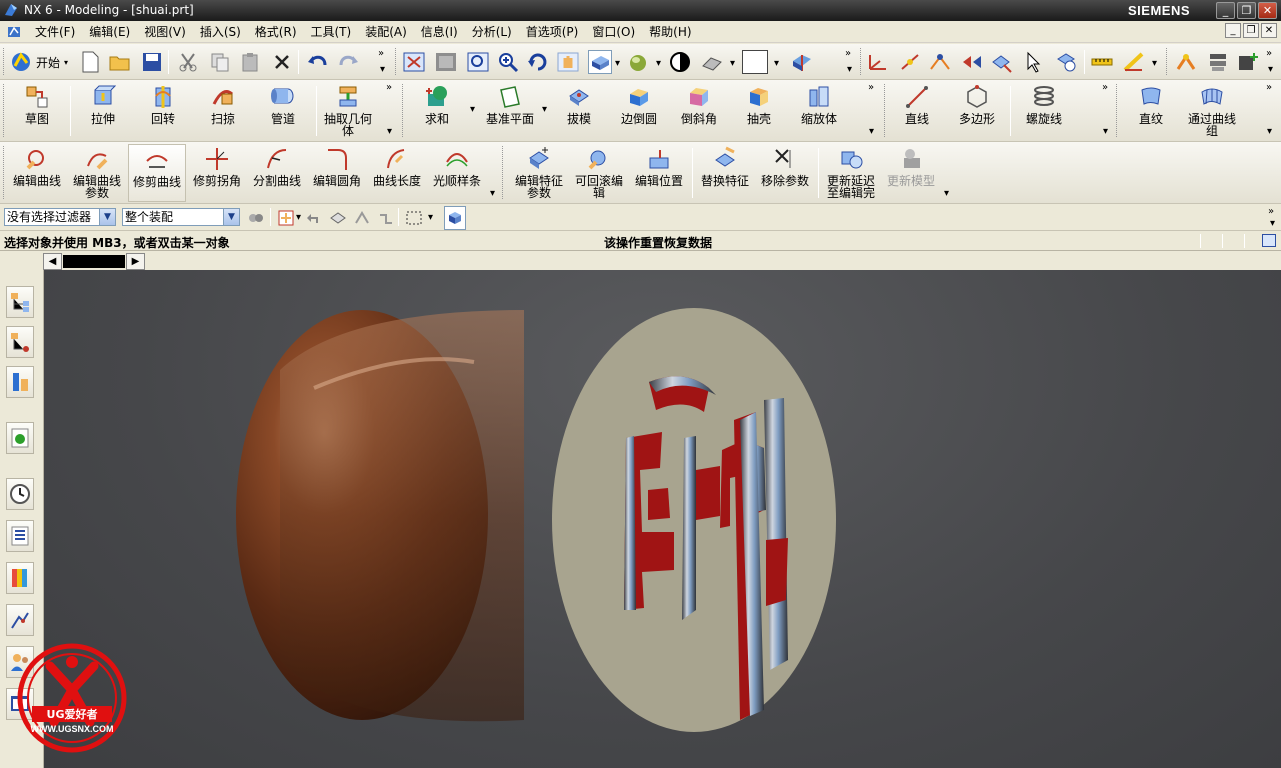 Image resolution: width=1281 pixels, height=768 pixels. What do you see at coordinates (1186, 62) in the screenshot?
I see `assembly-icon` at bounding box center [1186, 62].